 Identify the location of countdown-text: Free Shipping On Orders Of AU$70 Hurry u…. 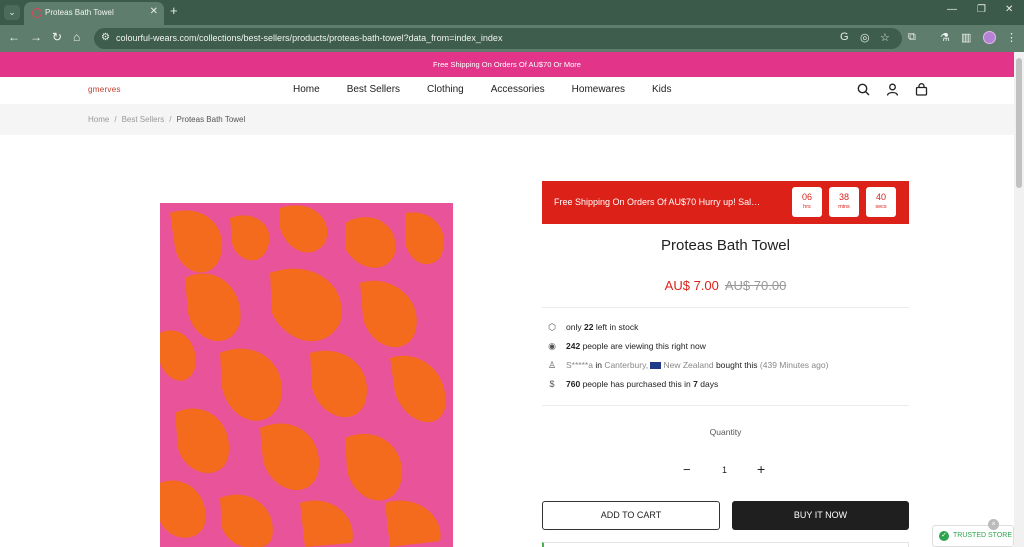
(658, 202).